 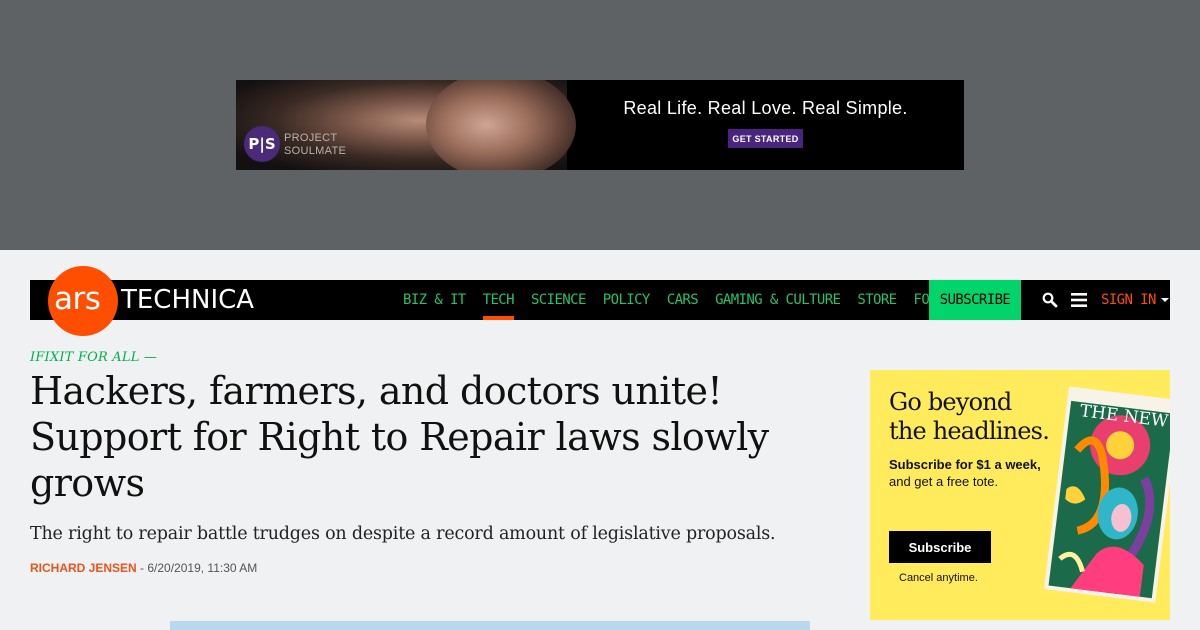 What do you see at coordinates (94, 357) in the screenshot?
I see `article-kicker: IFIXIT FOR ALL —` at bounding box center [94, 357].